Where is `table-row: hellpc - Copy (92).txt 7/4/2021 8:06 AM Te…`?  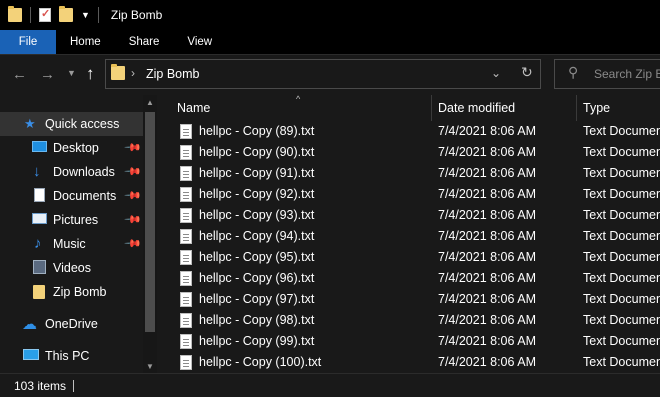
table-row: hellpc - Copy (92).txt 7/4/2021 8:06 AM Te… is located at coordinates (409, 194).